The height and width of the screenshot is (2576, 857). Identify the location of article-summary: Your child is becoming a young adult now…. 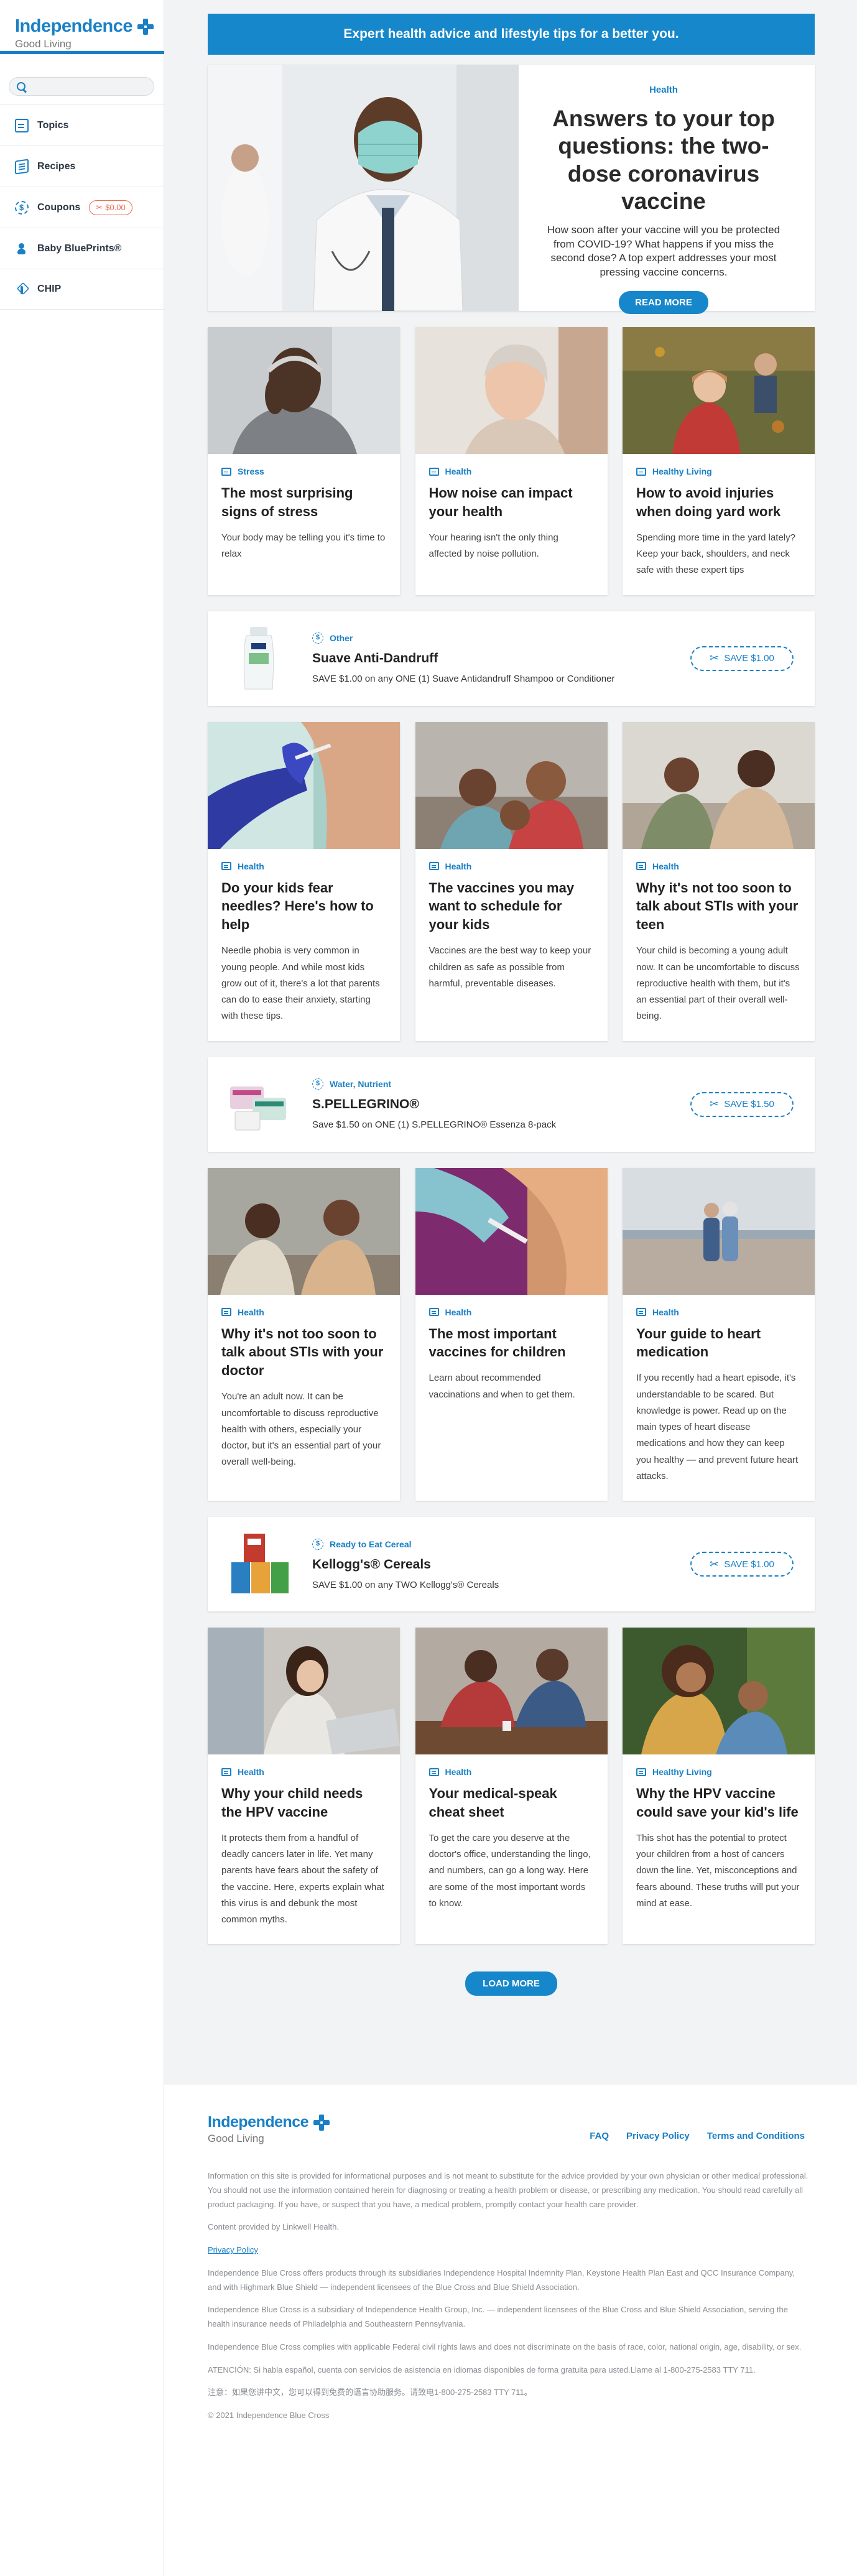
(718, 984).